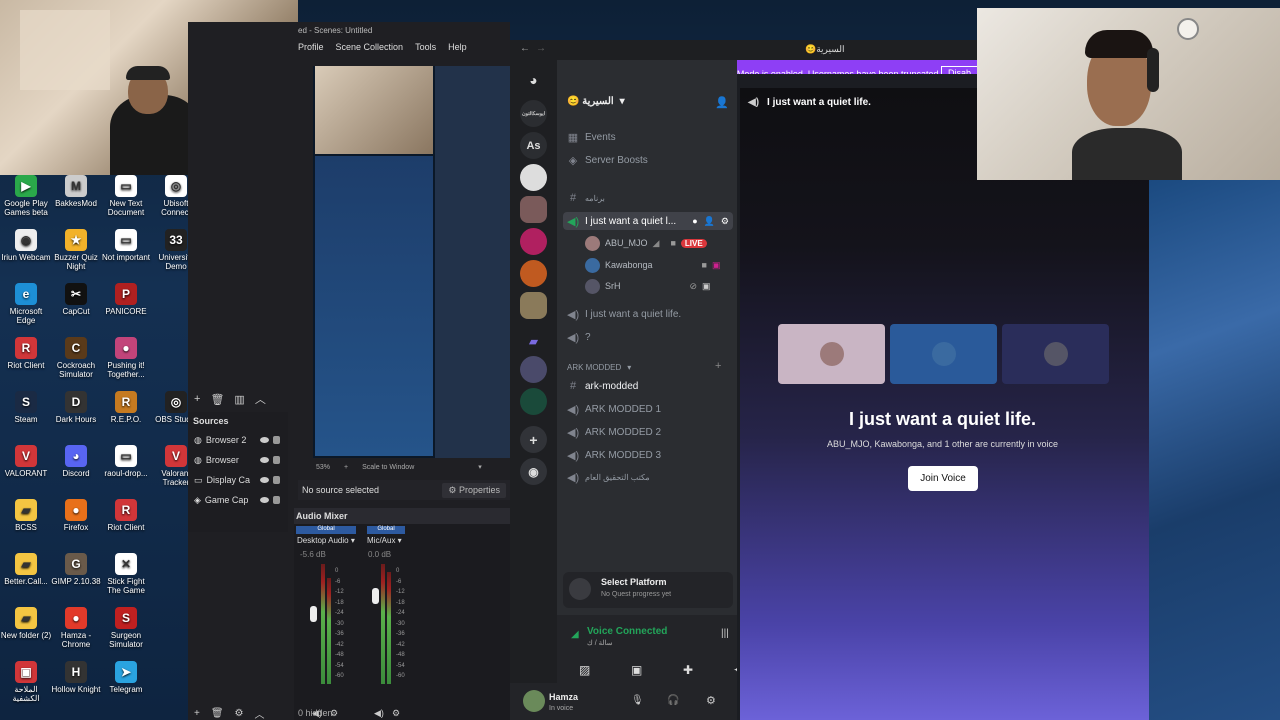 The image size is (1280, 720). I want to click on invite-icon: 👤, so click(722, 102).